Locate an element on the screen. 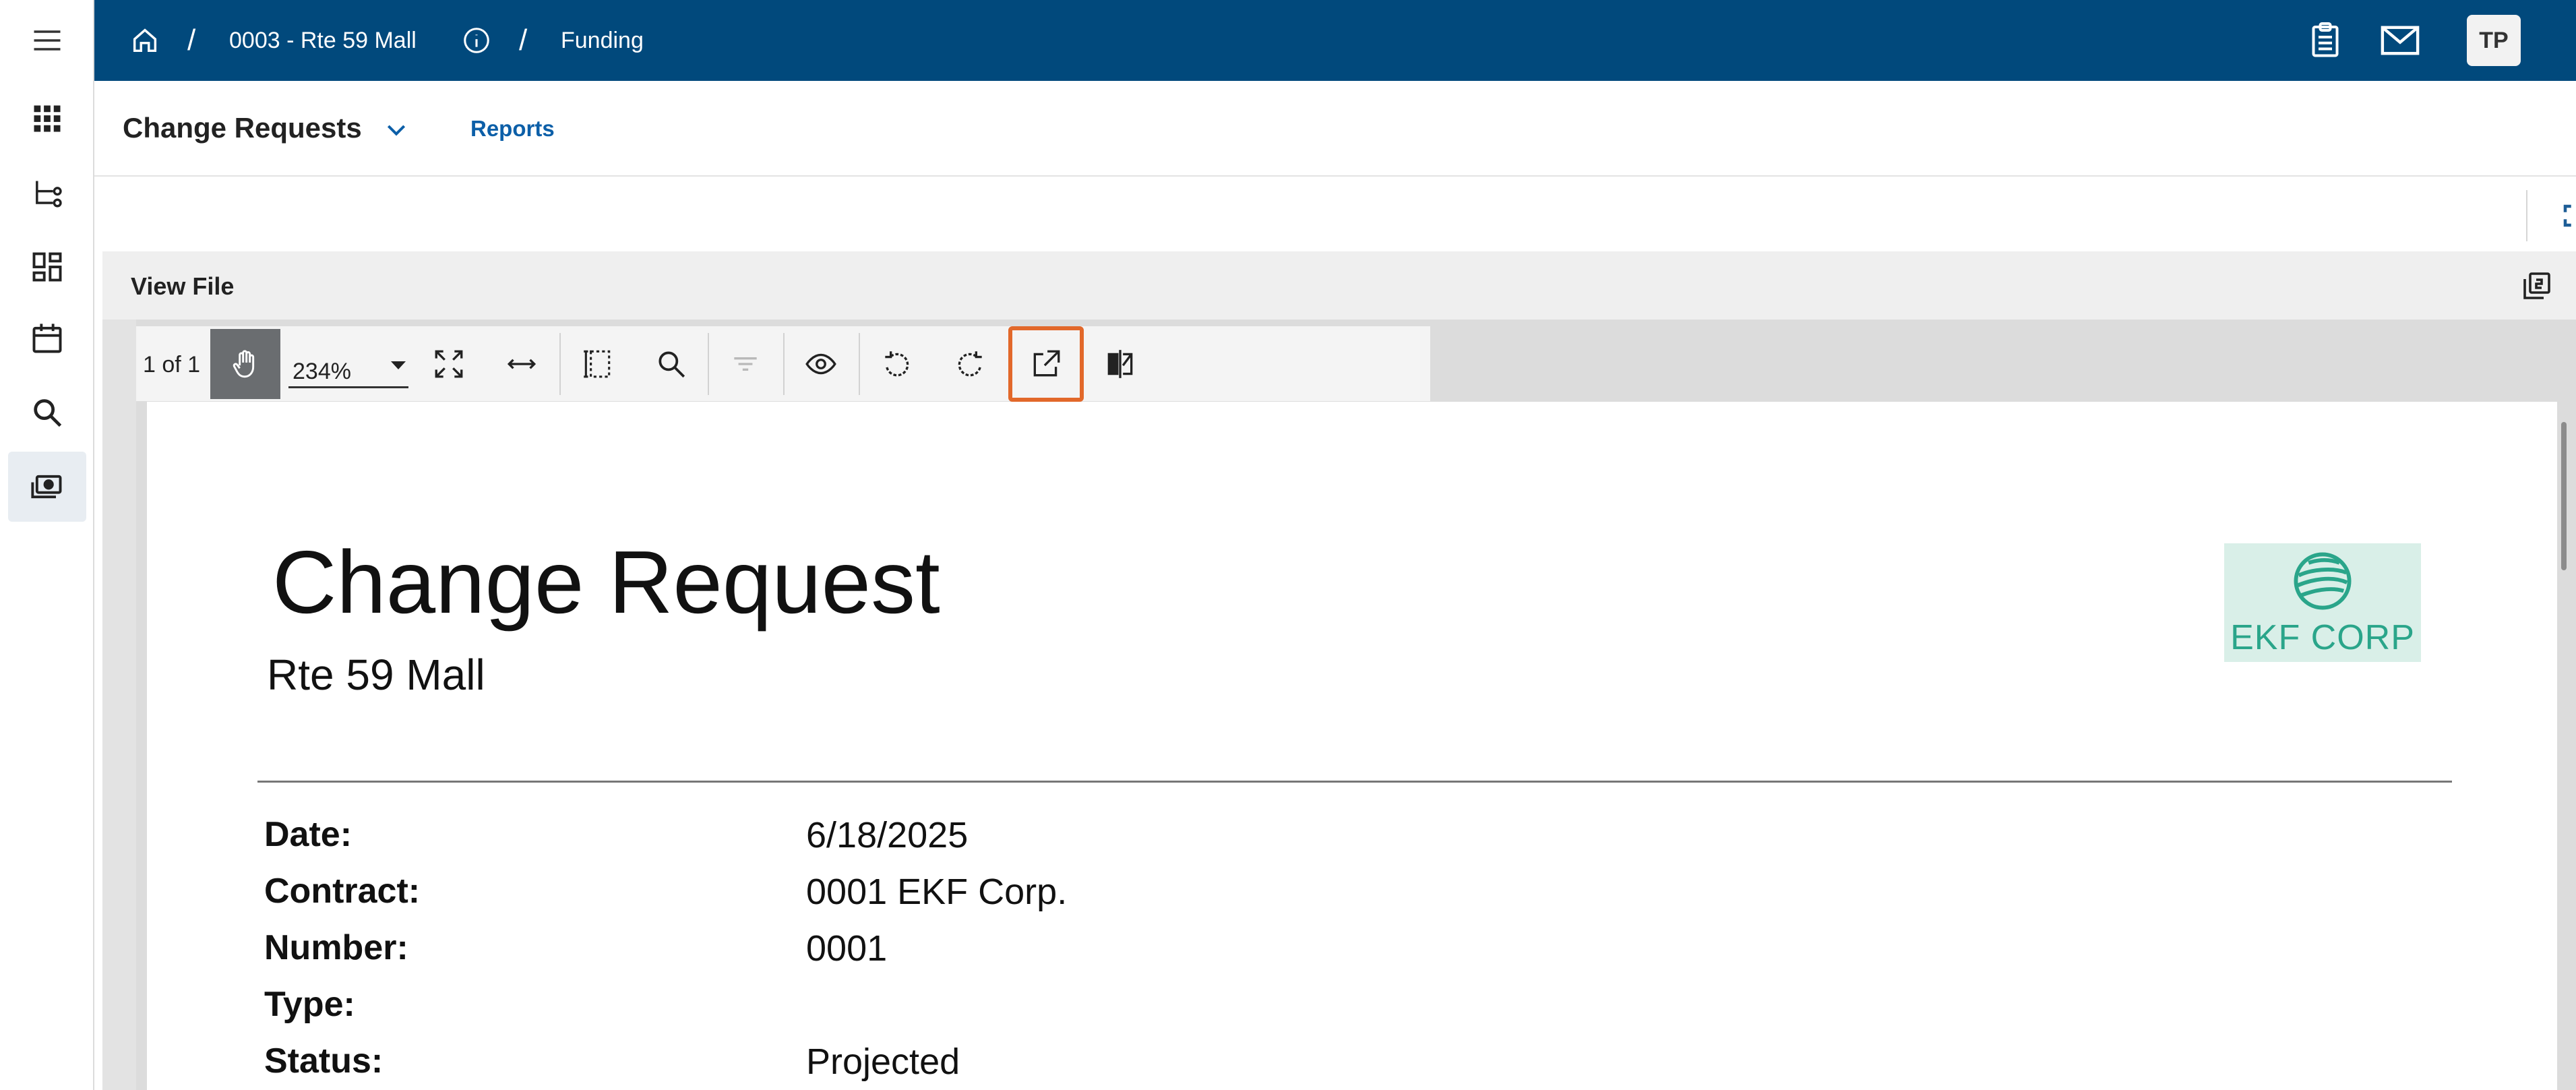  viewer-toolbar: 1 of 1 234% is located at coordinates (783, 364).